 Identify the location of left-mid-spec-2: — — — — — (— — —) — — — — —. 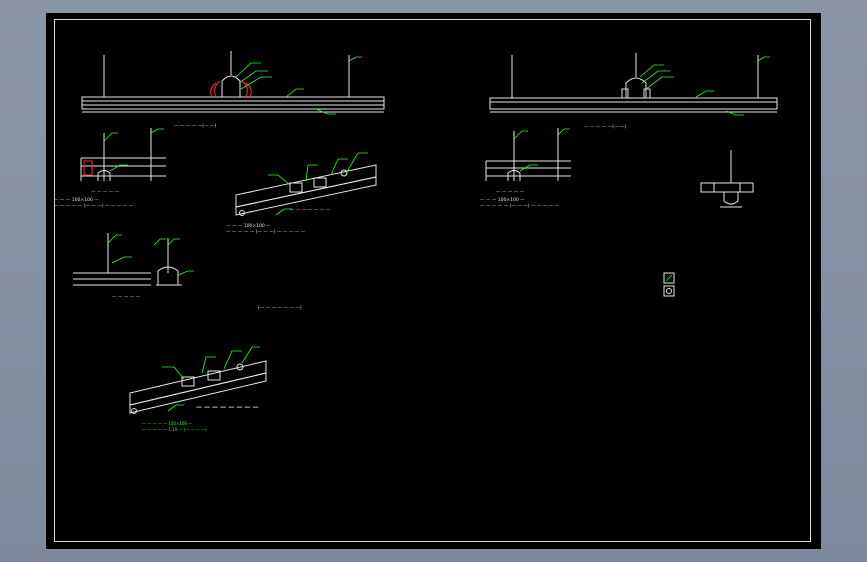
(94, 206).